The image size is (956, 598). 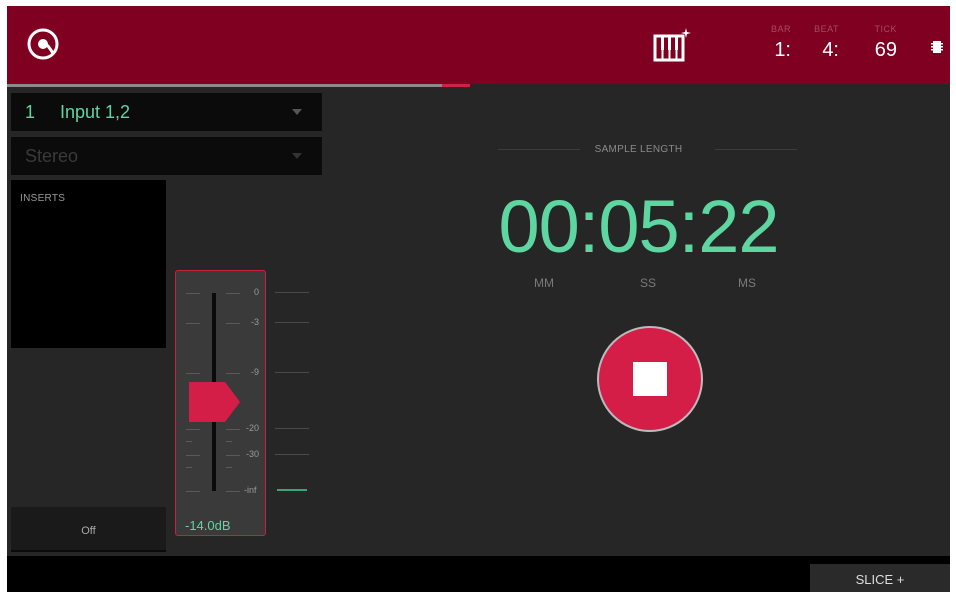 What do you see at coordinates (255, 322) in the screenshot?
I see `scale-label: -3` at bounding box center [255, 322].